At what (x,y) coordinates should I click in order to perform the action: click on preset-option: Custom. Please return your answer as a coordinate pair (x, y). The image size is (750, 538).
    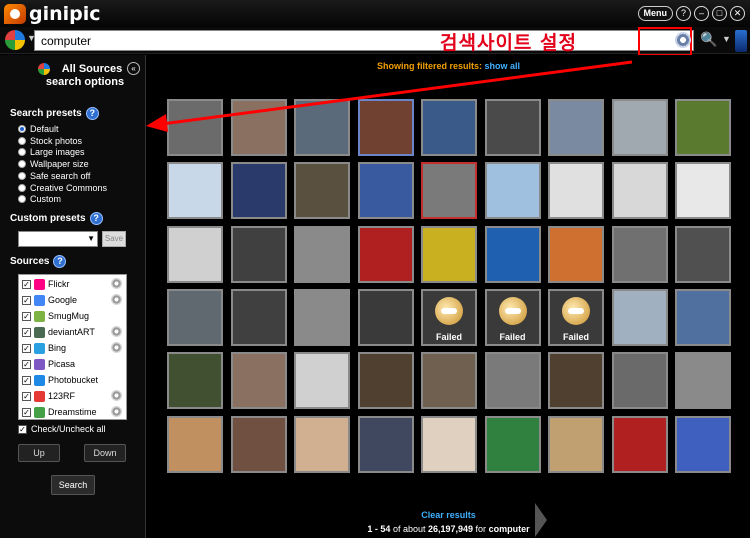
    Looking at the image, I should click on (39, 199).